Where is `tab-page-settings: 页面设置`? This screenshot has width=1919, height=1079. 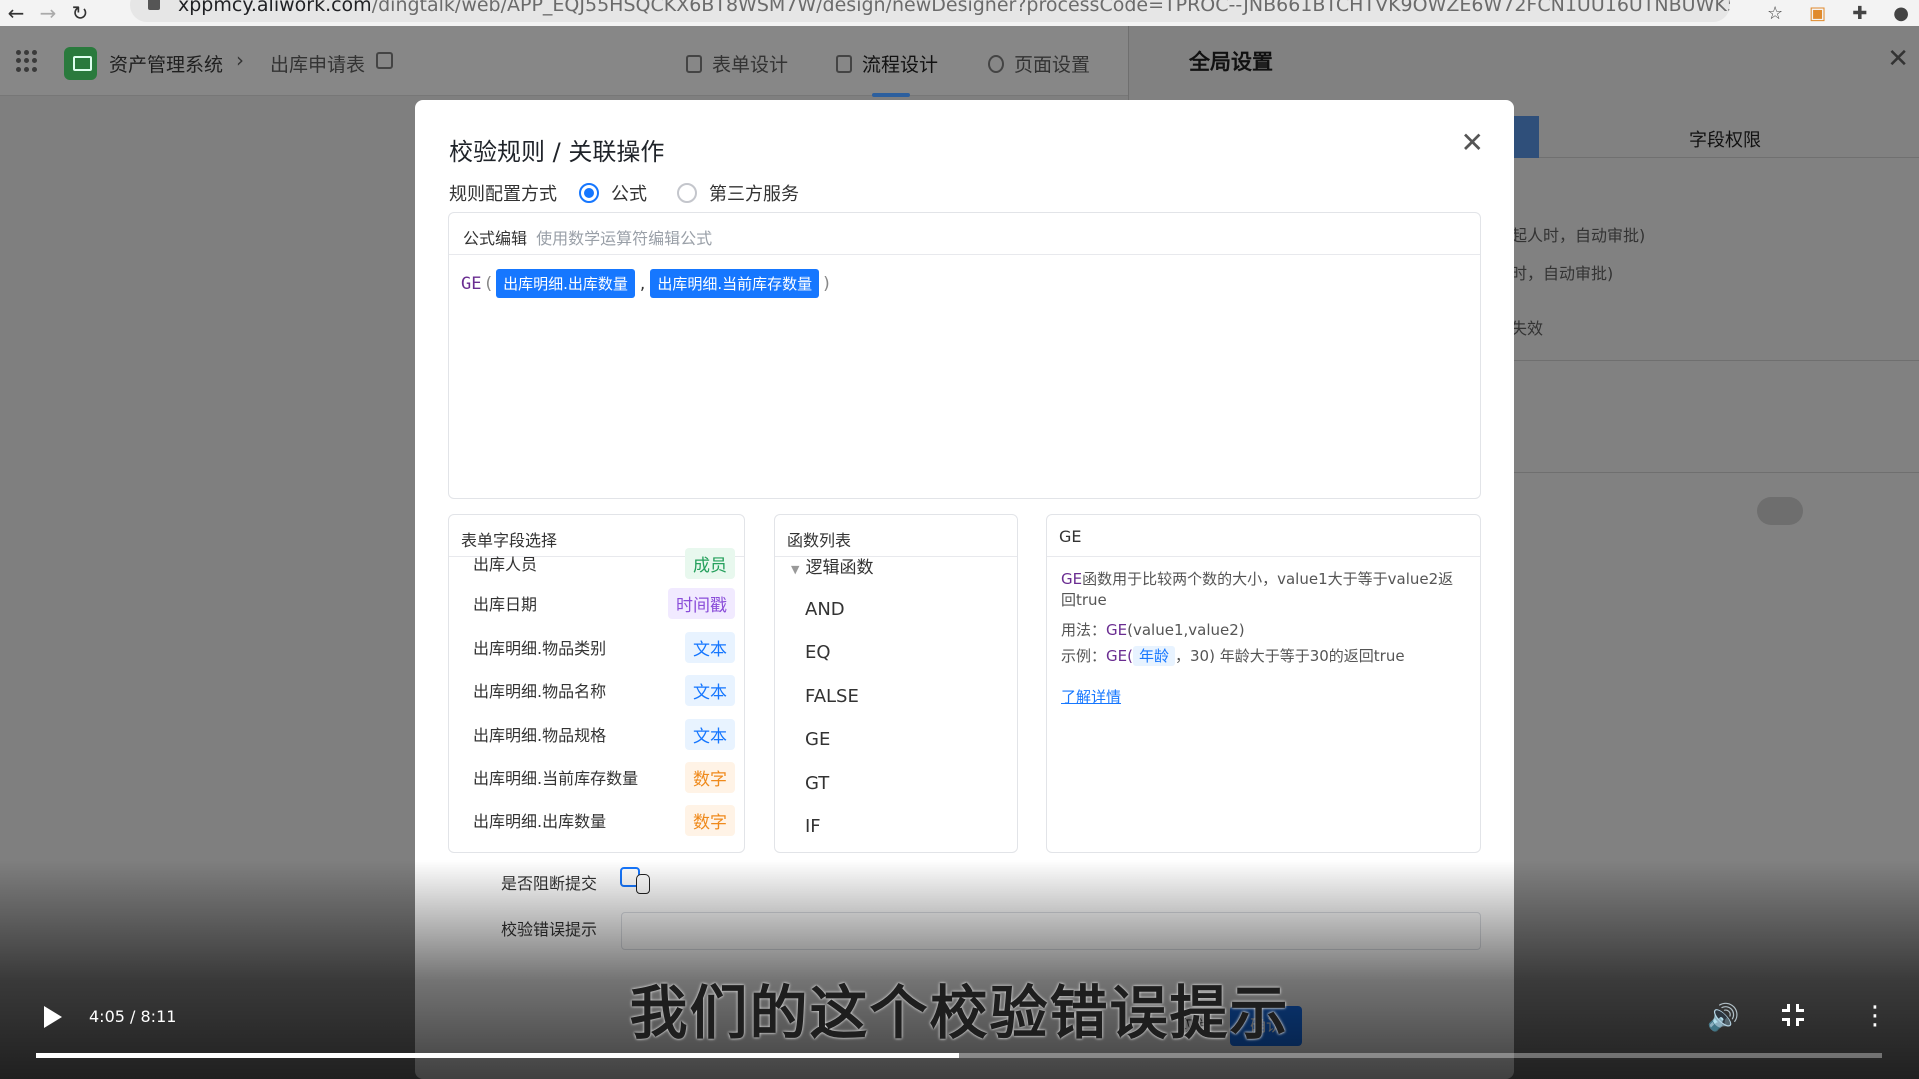
tab-page-settings: 页面设置 is located at coordinates (1039, 63).